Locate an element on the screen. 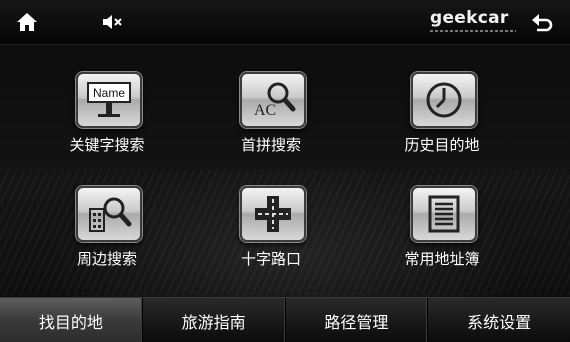 The height and width of the screenshot is (342, 570). crossroad-button is located at coordinates (273, 214).